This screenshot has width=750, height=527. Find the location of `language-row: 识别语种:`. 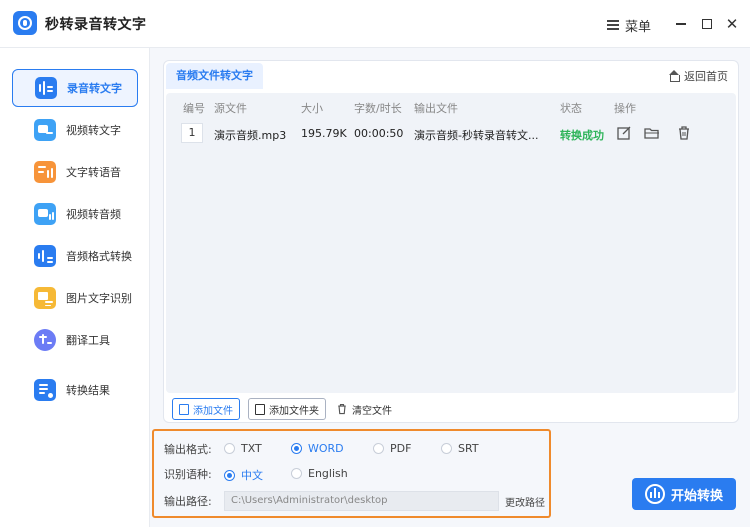

language-row: 识别语种: is located at coordinates (194, 474).